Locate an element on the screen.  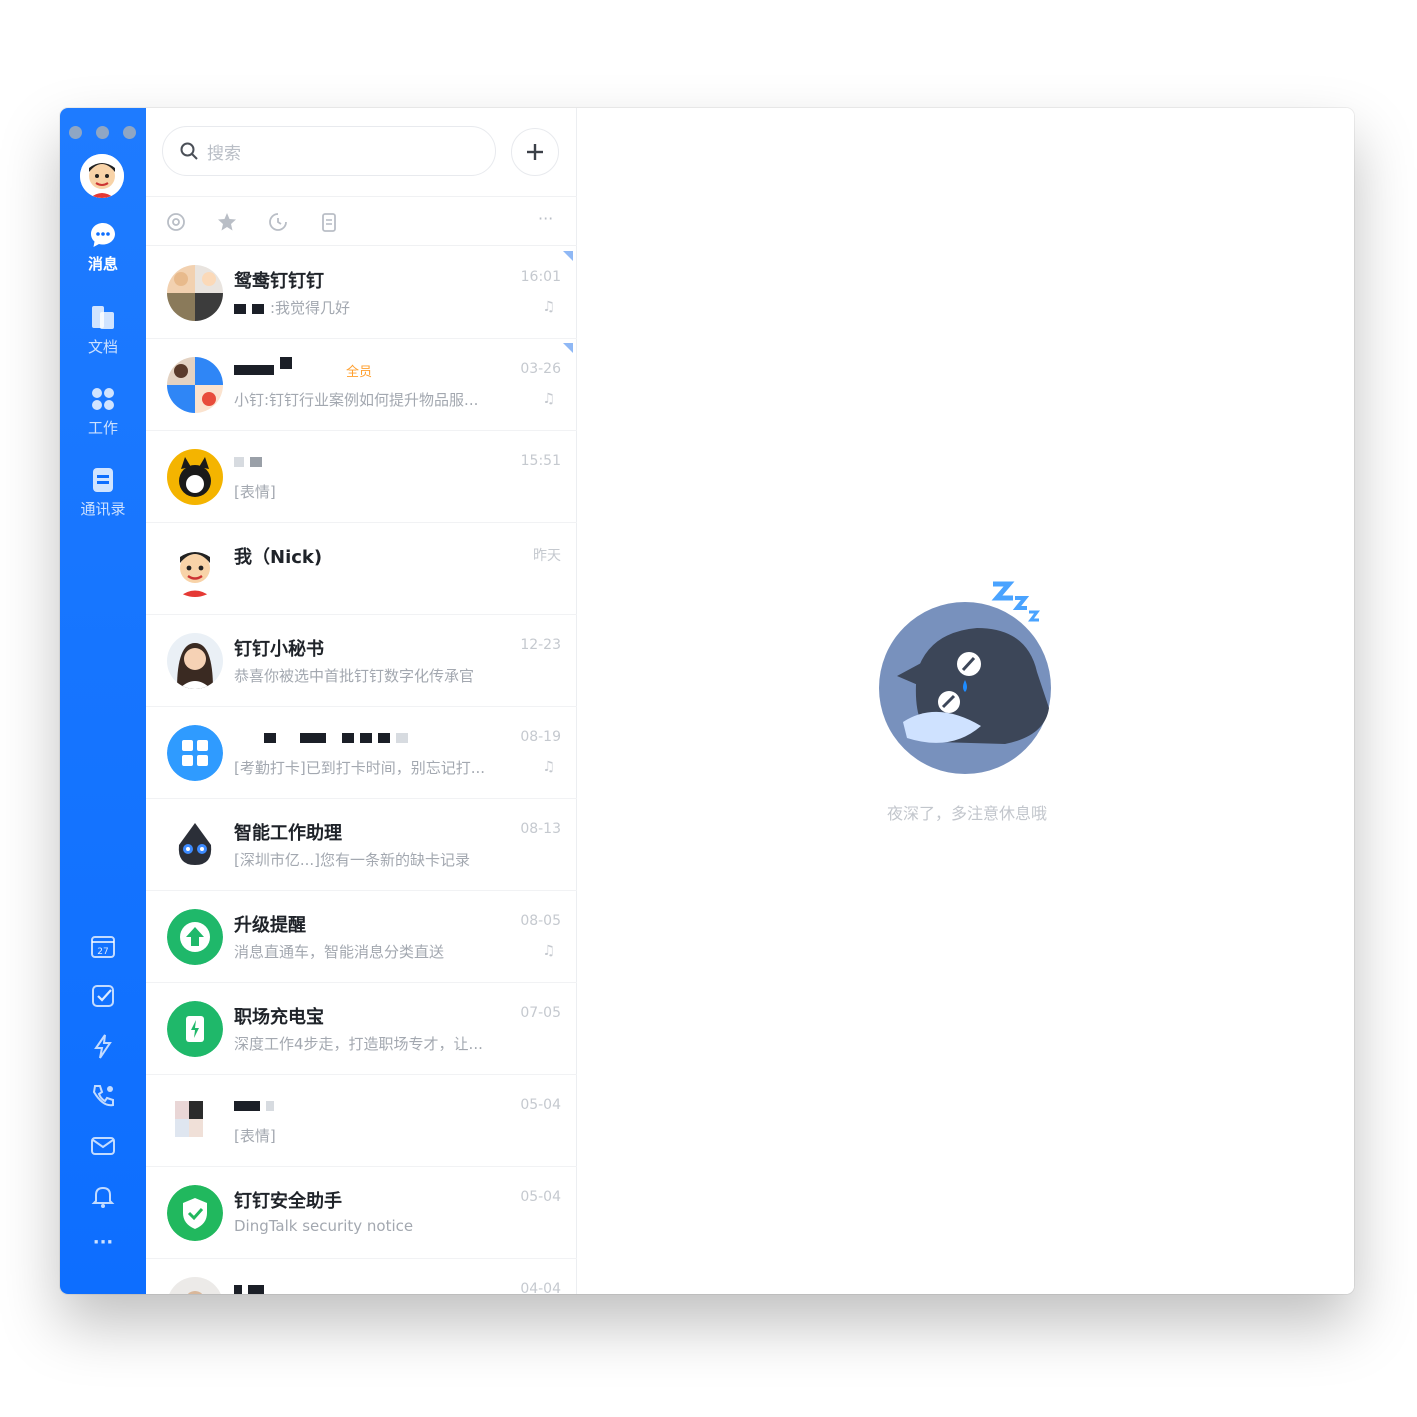
filter-bar: ··· is located at coordinates (361, 221).